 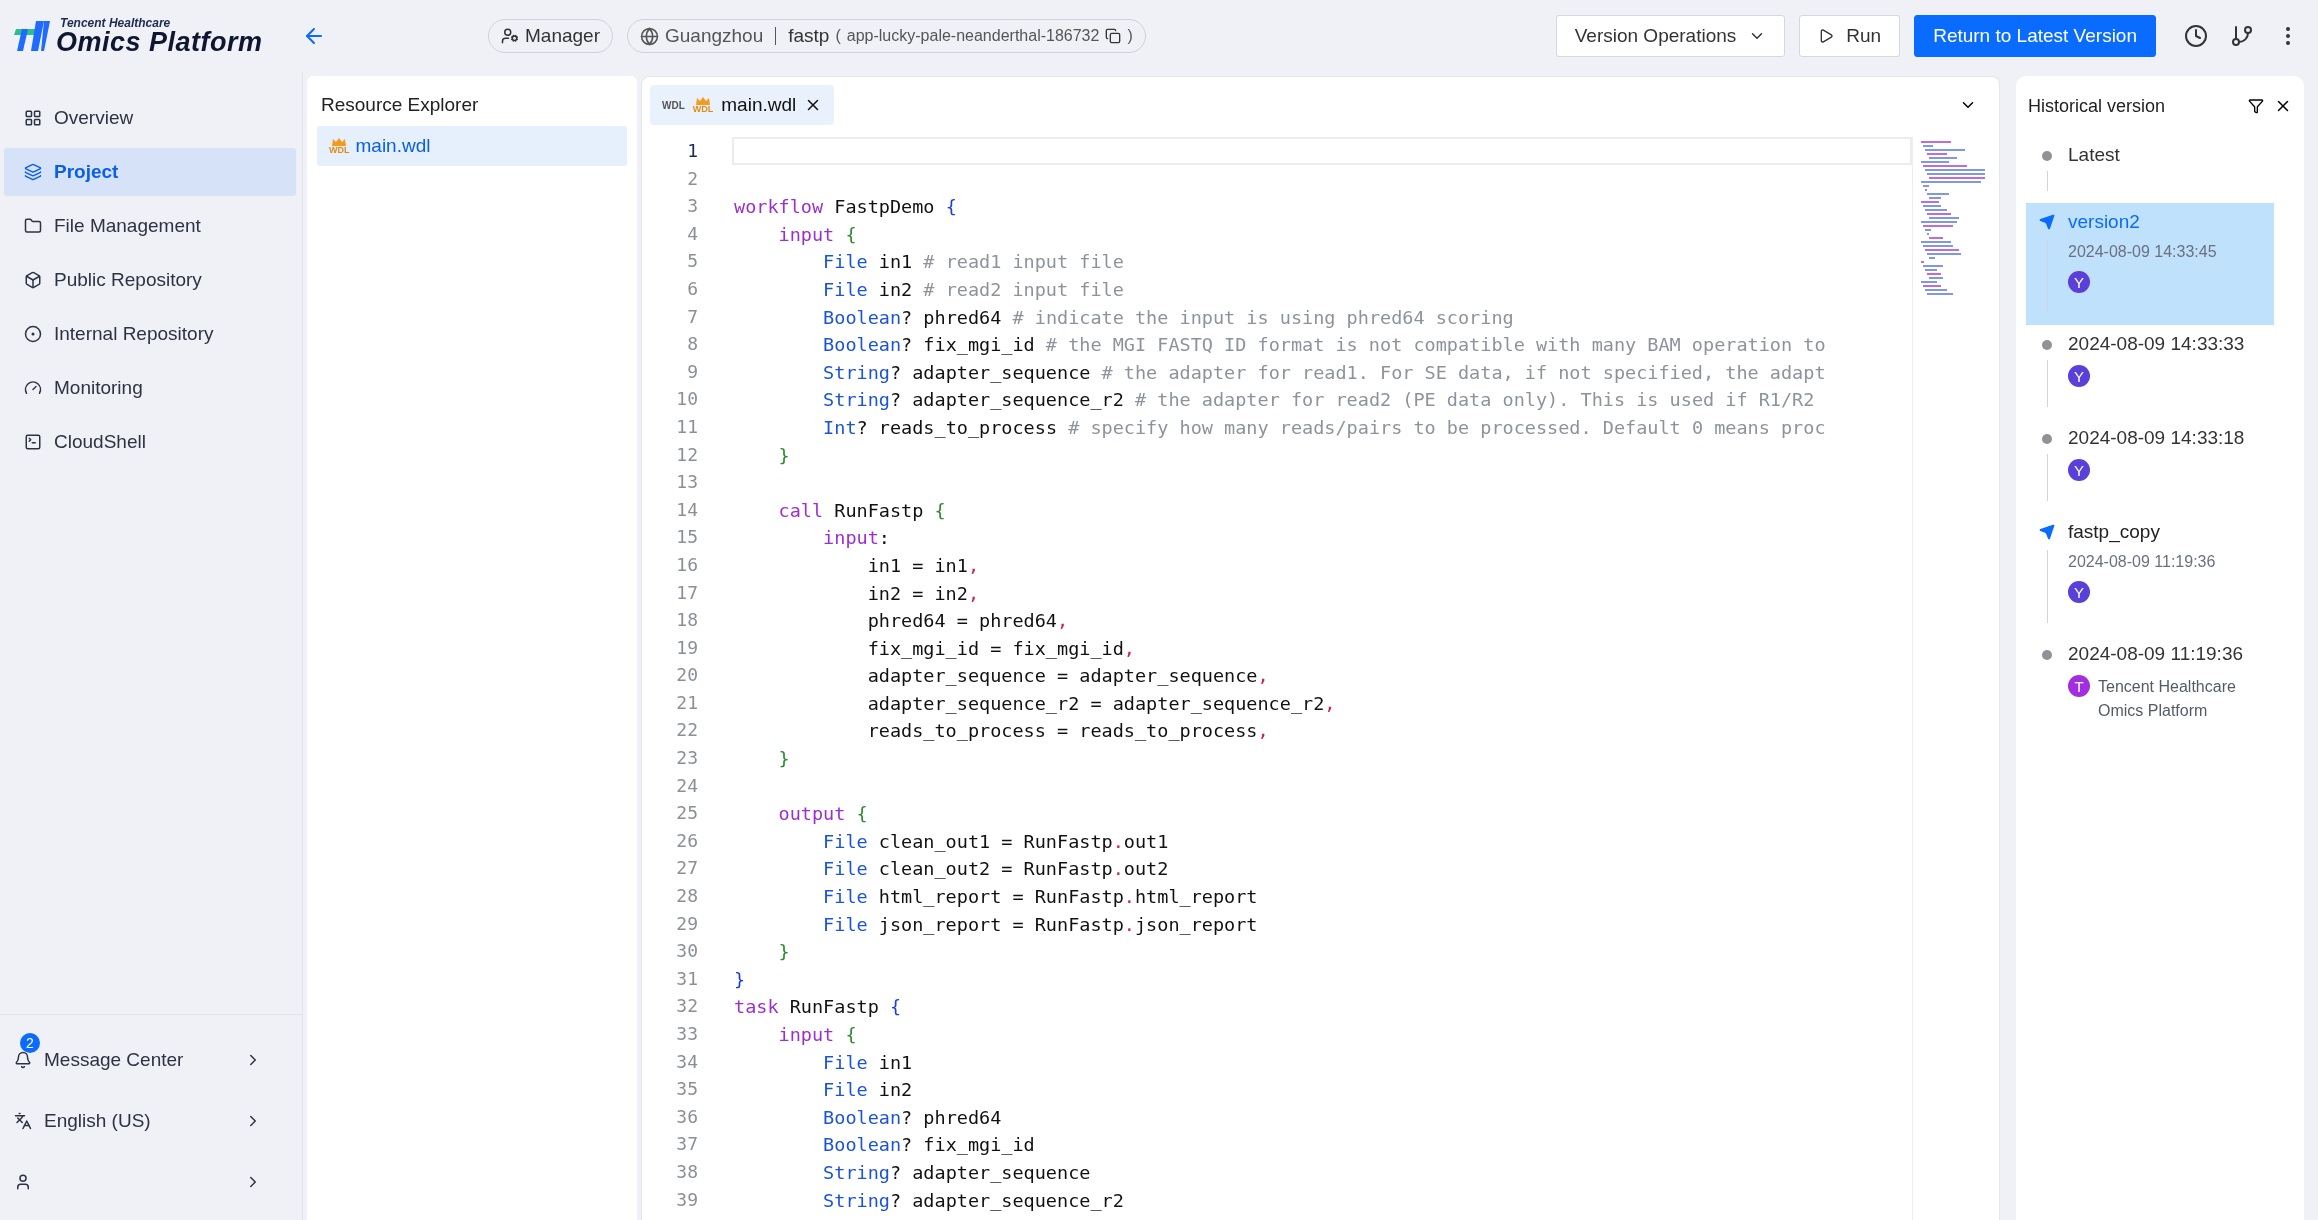 What do you see at coordinates (150, 172) in the screenshot?
I see `nav-item: Project` at bounding box center [150, 172].